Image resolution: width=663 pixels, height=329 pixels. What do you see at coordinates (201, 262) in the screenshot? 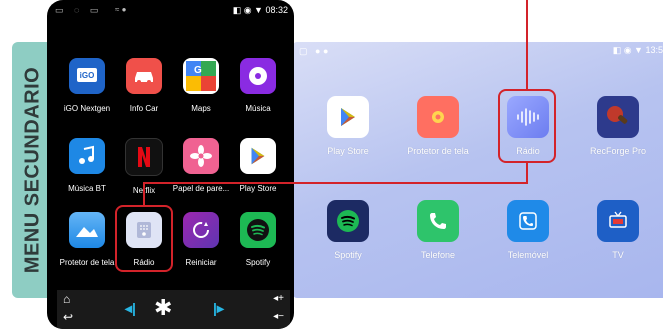
I see `app-label: Reiniciar` at bounding box center [201, 262].